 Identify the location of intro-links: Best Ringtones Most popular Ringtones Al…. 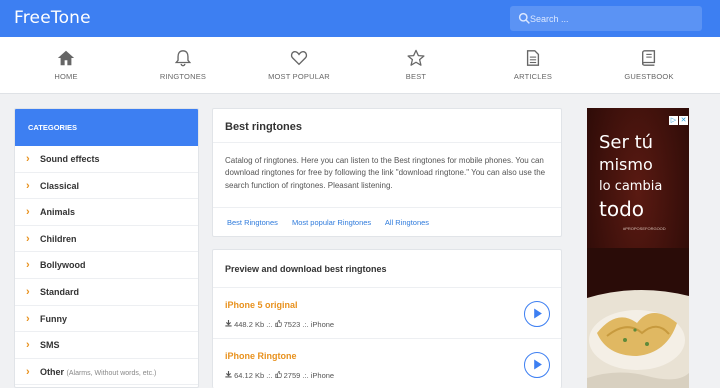
(387, 222).